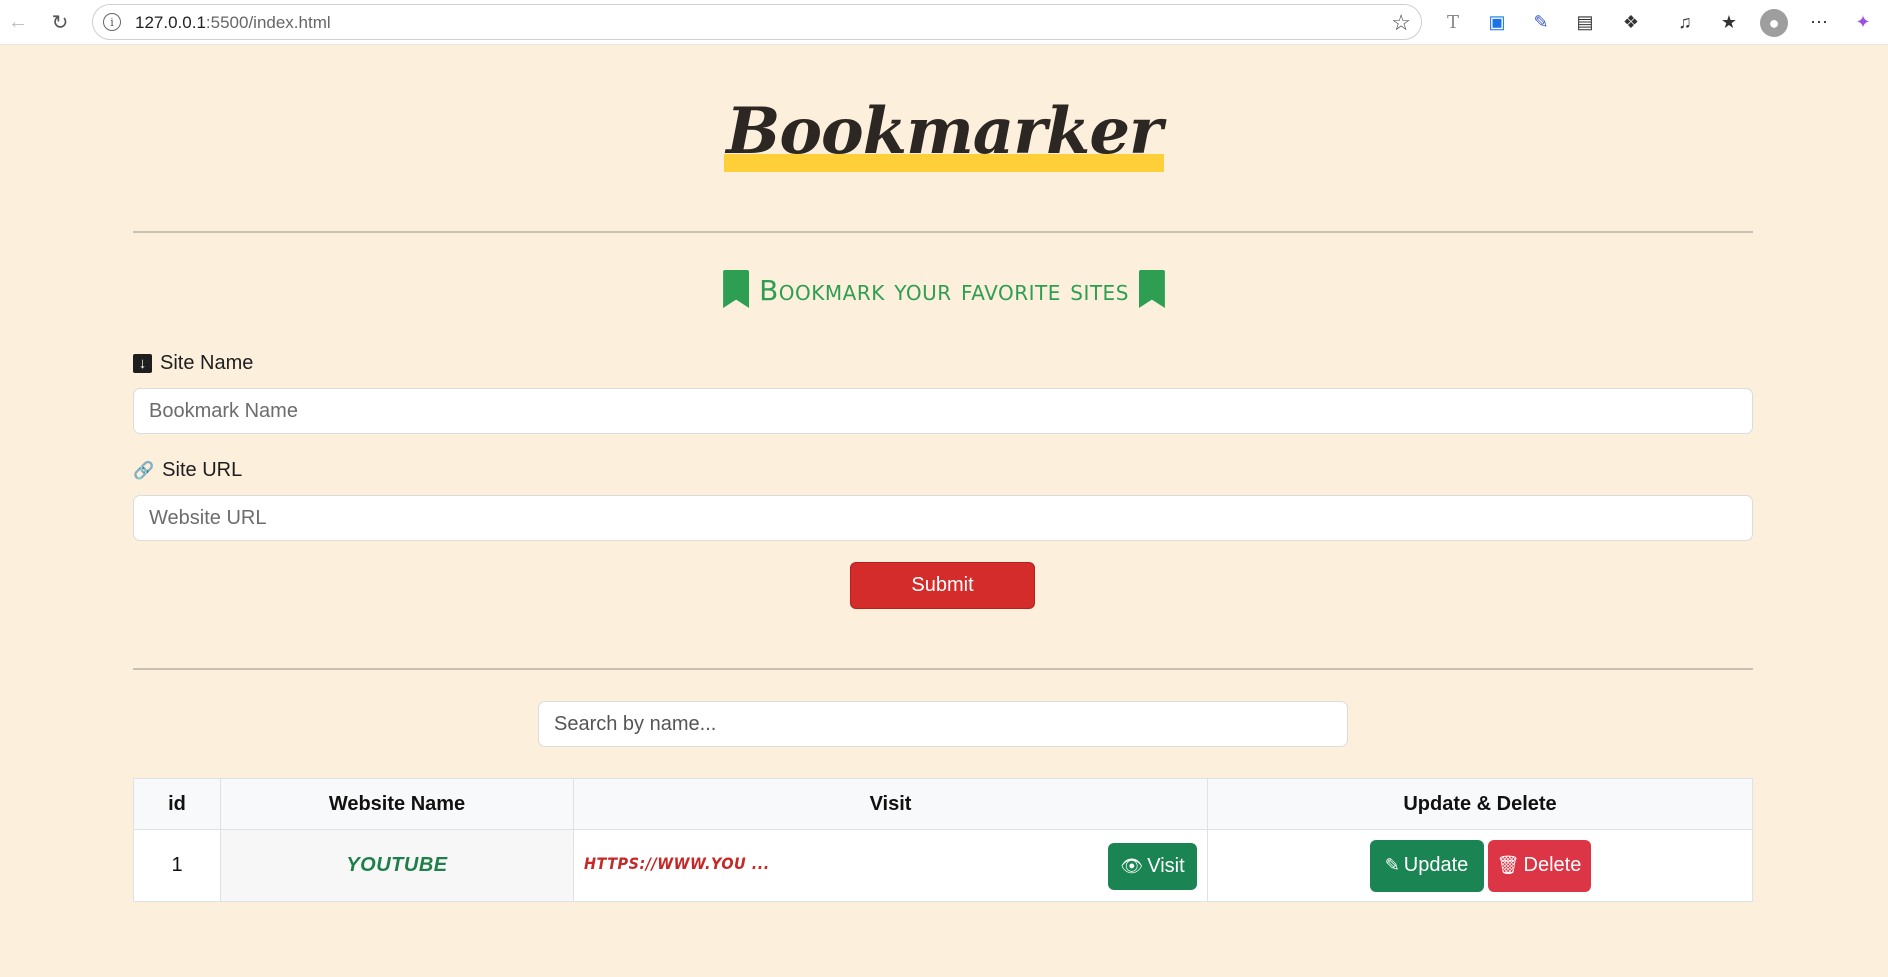 This screenshot has height=977, width=1888. Describe the element at coordinates (1453, 22) in the screenshot. I see `read-aloud-icon: T` at that location.